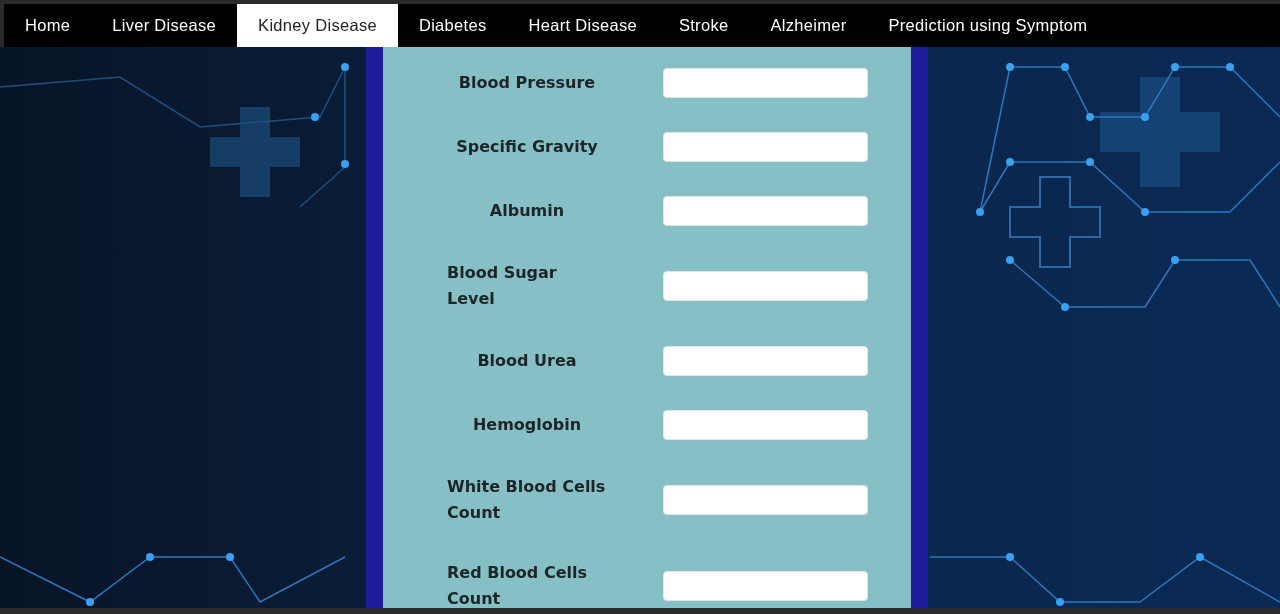 This screenshot has height=614, width=1280. Describe the element at coordinates (502, 286) in the screenshot. I see `field-label: Blood Sugar Level` at that location.